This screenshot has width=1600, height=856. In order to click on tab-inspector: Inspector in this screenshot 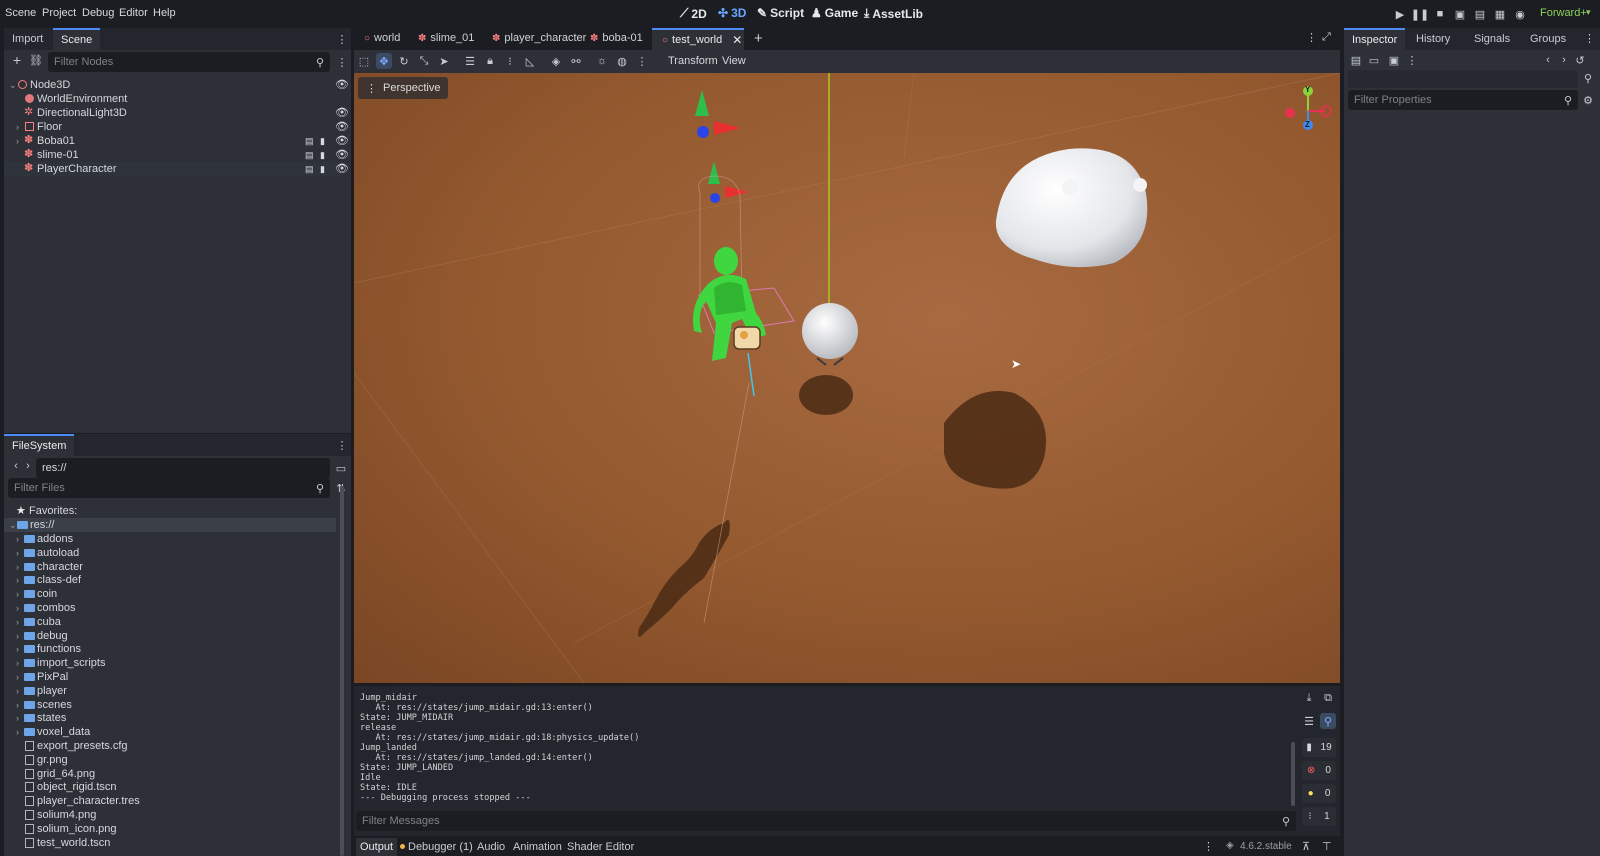, I will do `click(1375, 39)`.